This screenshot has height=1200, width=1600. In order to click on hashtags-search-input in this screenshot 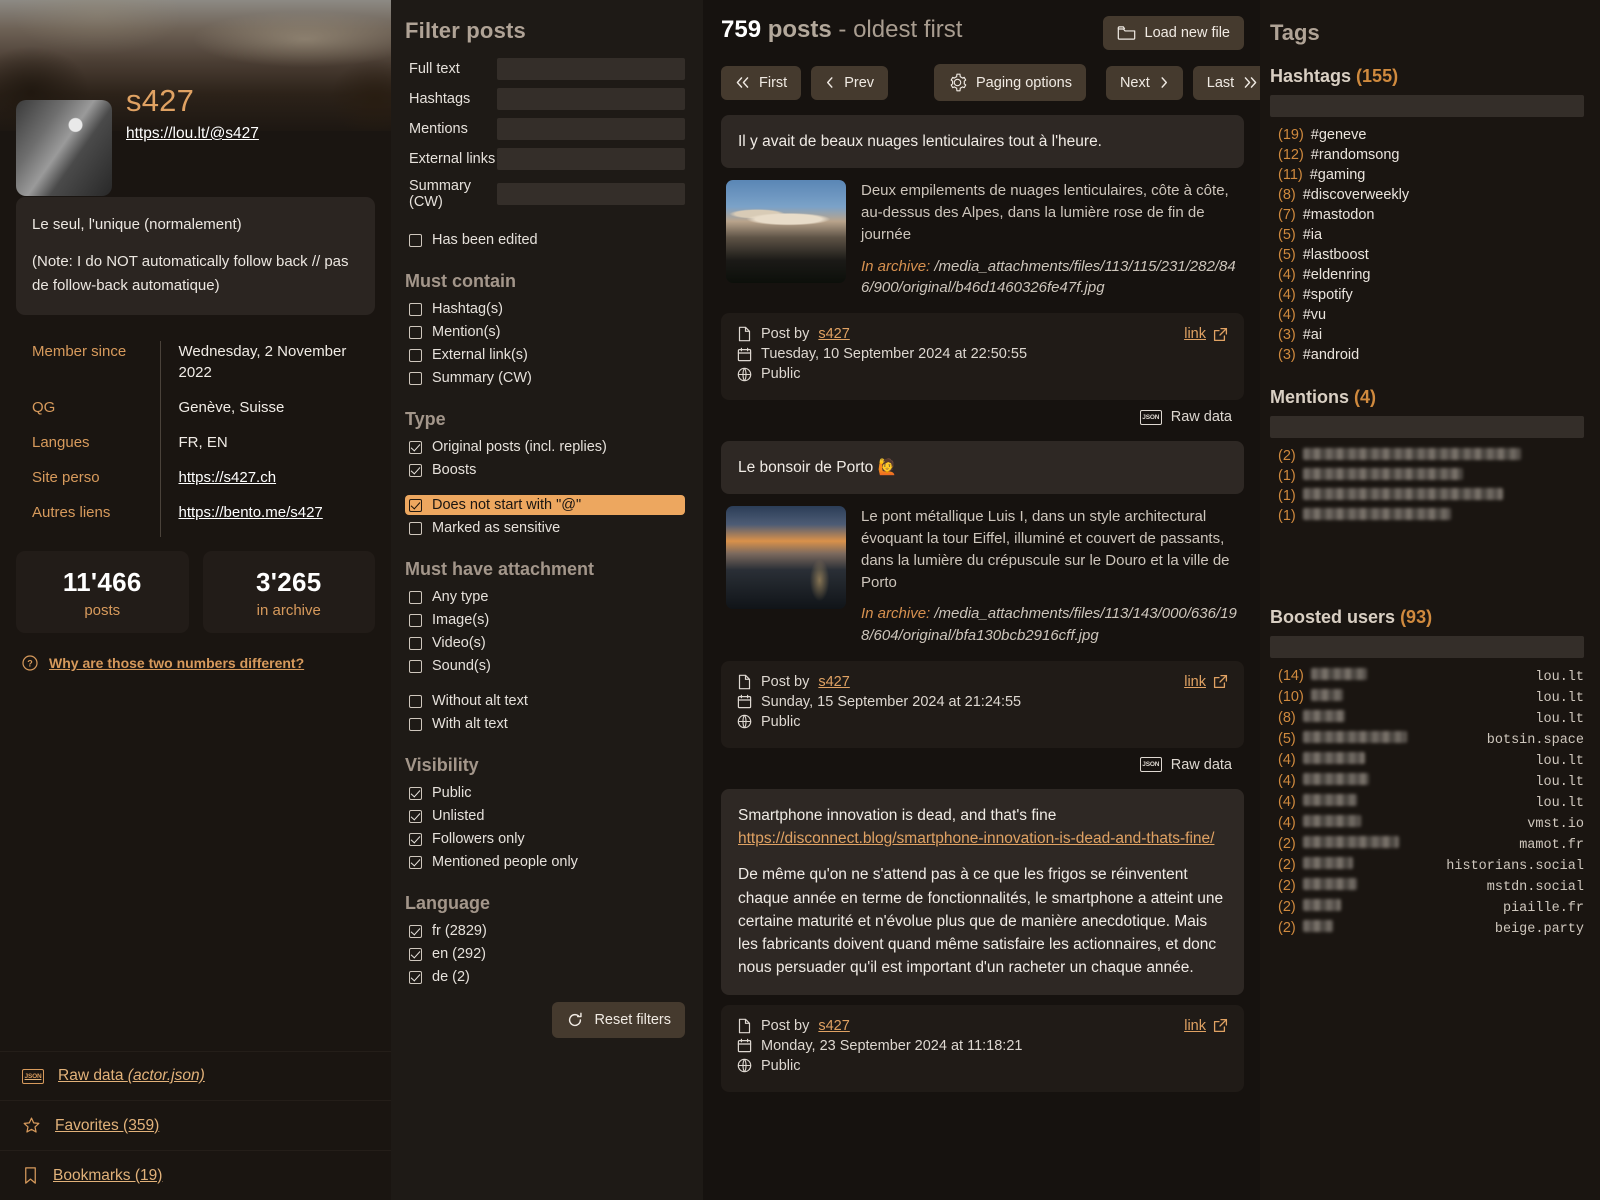, I will do `click(1427, 106)`.